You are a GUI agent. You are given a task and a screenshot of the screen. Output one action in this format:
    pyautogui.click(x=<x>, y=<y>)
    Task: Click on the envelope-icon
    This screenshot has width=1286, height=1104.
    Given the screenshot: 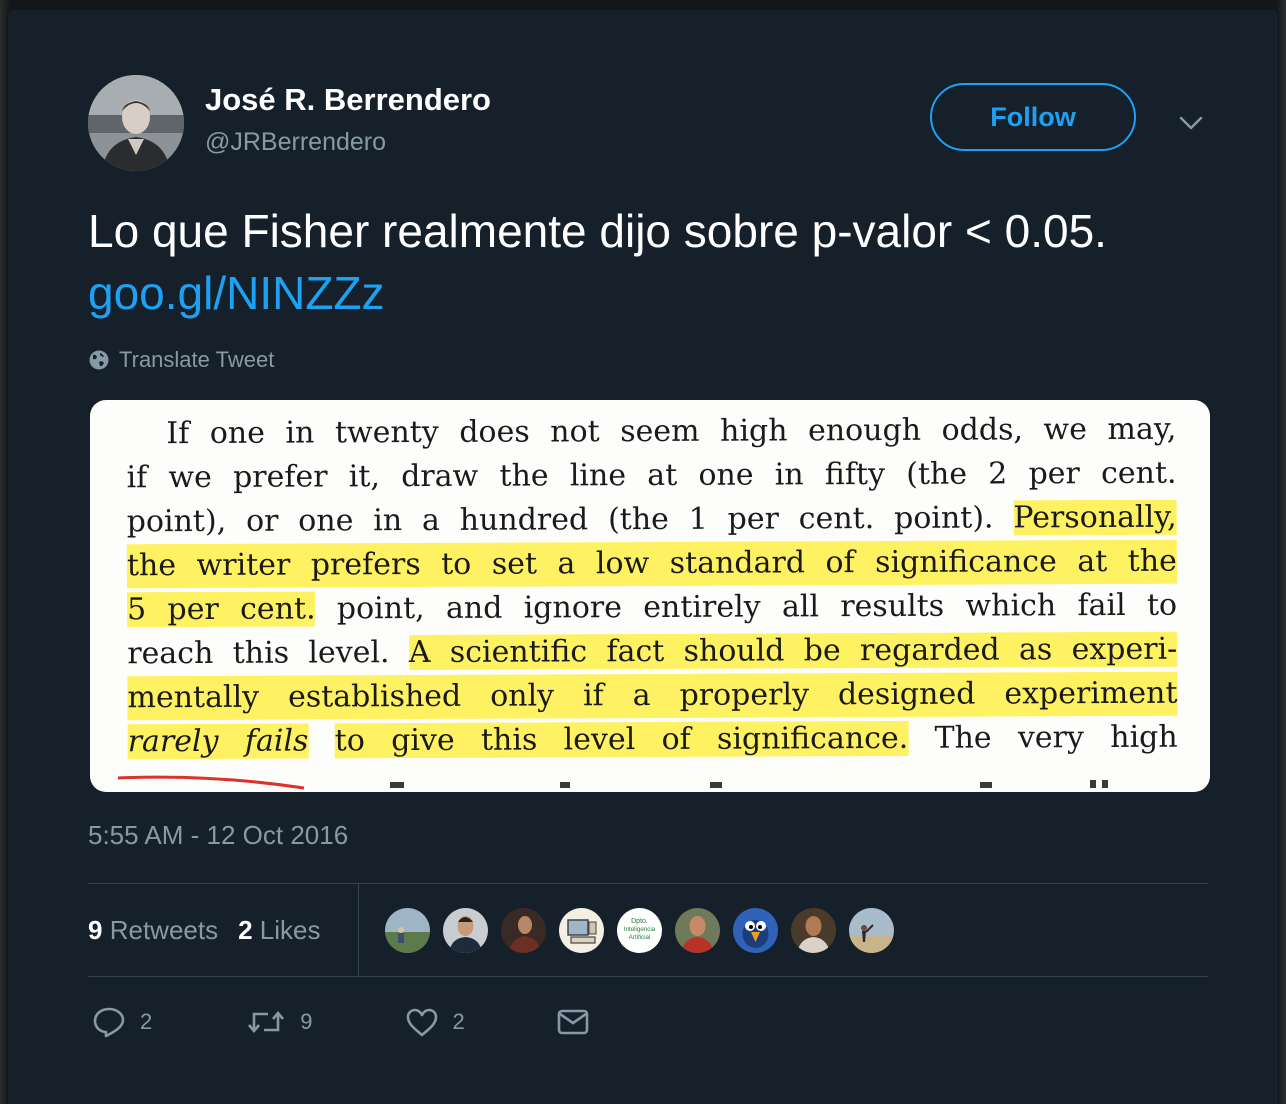 What is the action you would take?
    pyautogui.click(x=573, y=1022)
    